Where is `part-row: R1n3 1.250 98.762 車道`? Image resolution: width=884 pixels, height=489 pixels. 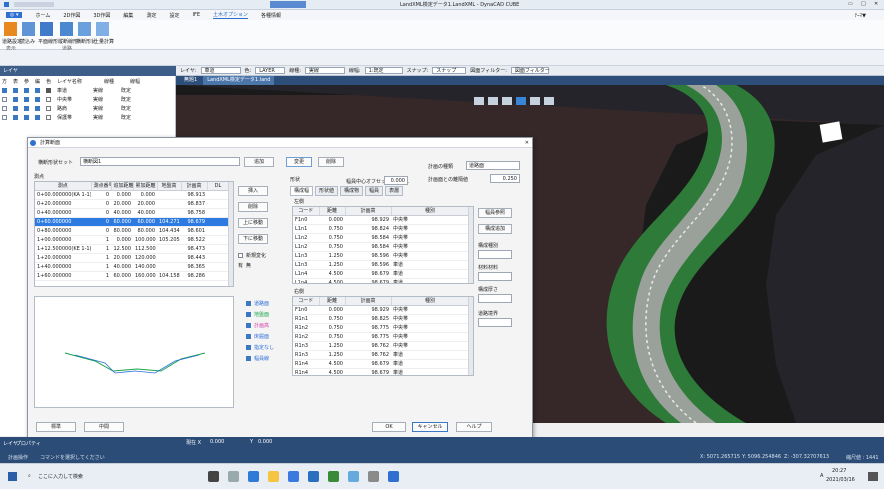 part-row: R1n3 1.250 98.762 車道 is located at coordinates (381, 355).